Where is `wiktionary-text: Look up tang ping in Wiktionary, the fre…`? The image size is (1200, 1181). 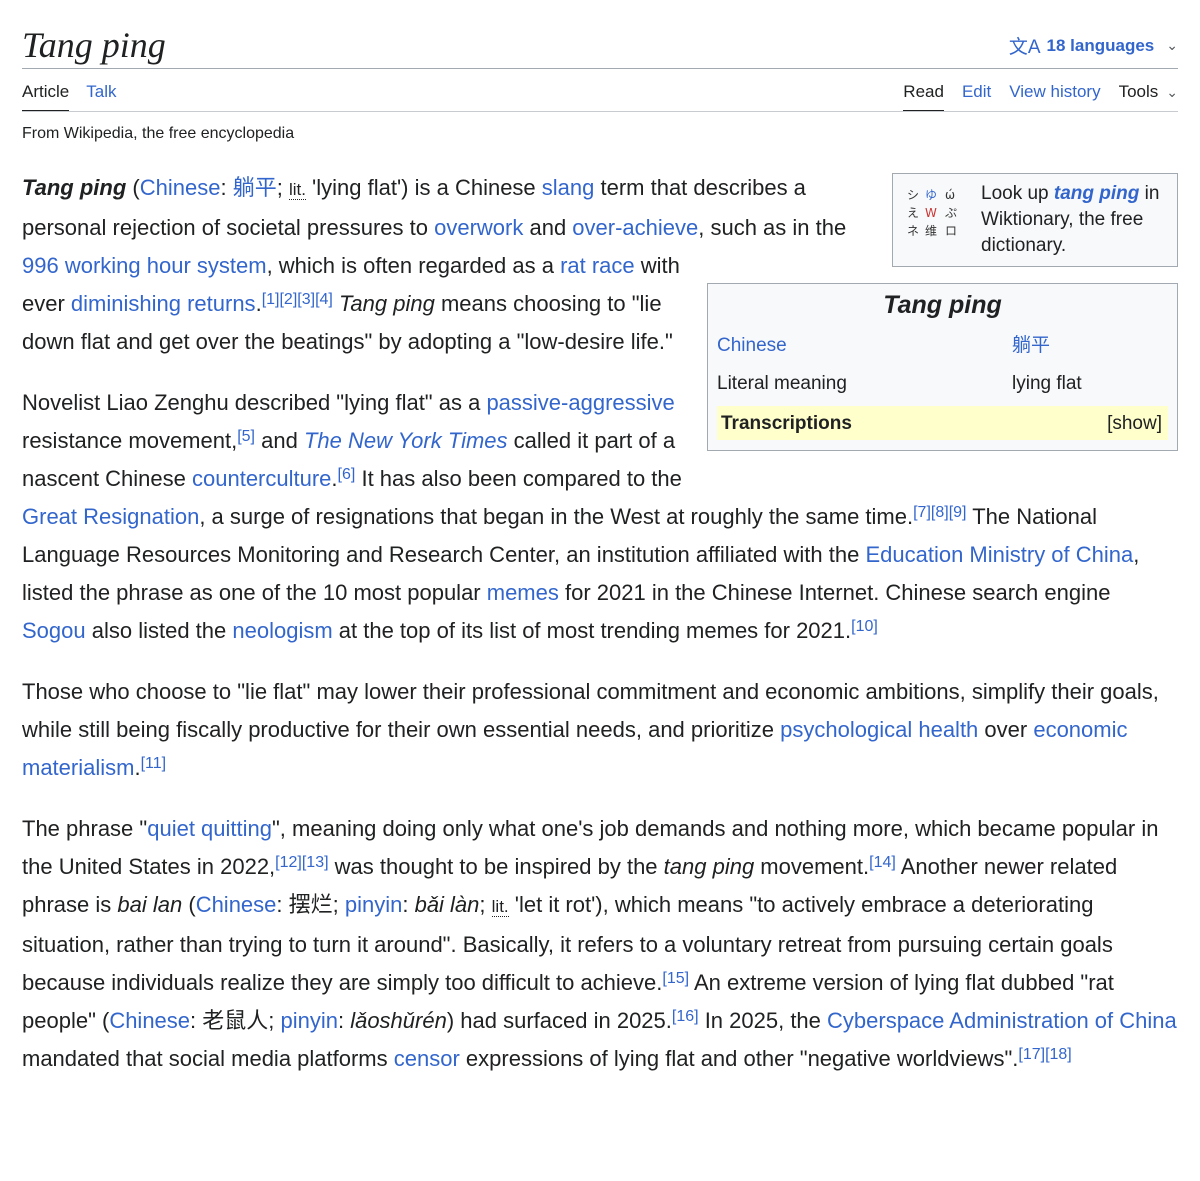 wiktionary-text: Look up tang ping in Wiktionary, the fre… is located at coordinates (1070, 219).